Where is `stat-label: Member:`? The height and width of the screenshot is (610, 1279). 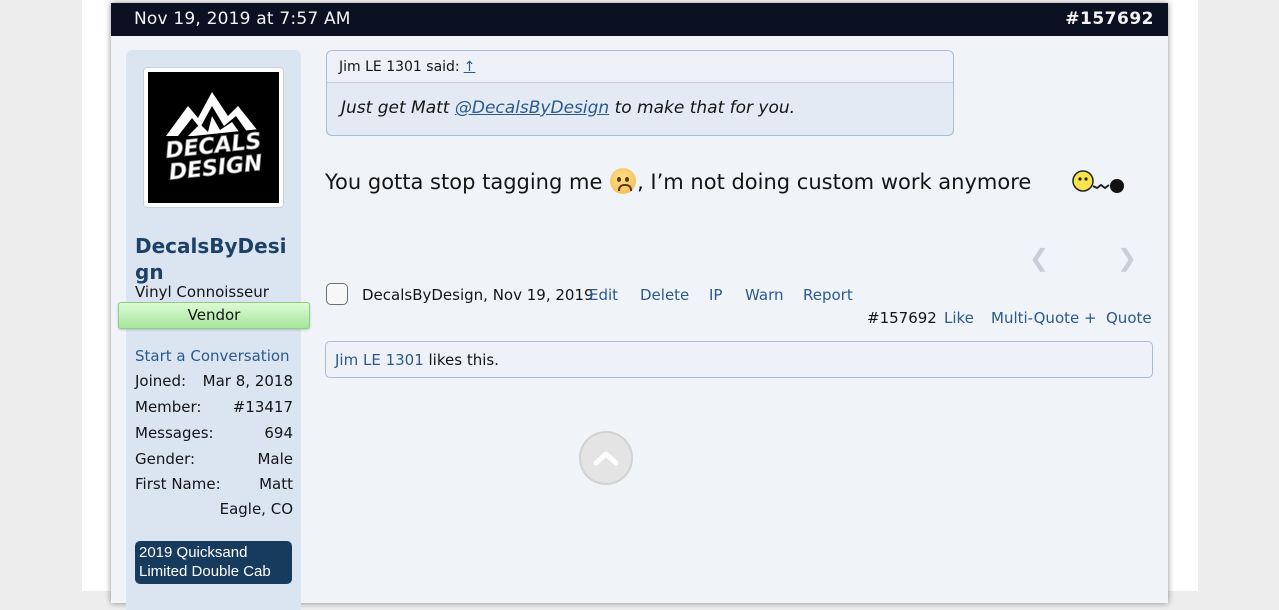
stat-label: Member: is located at coordinates (168, 407).